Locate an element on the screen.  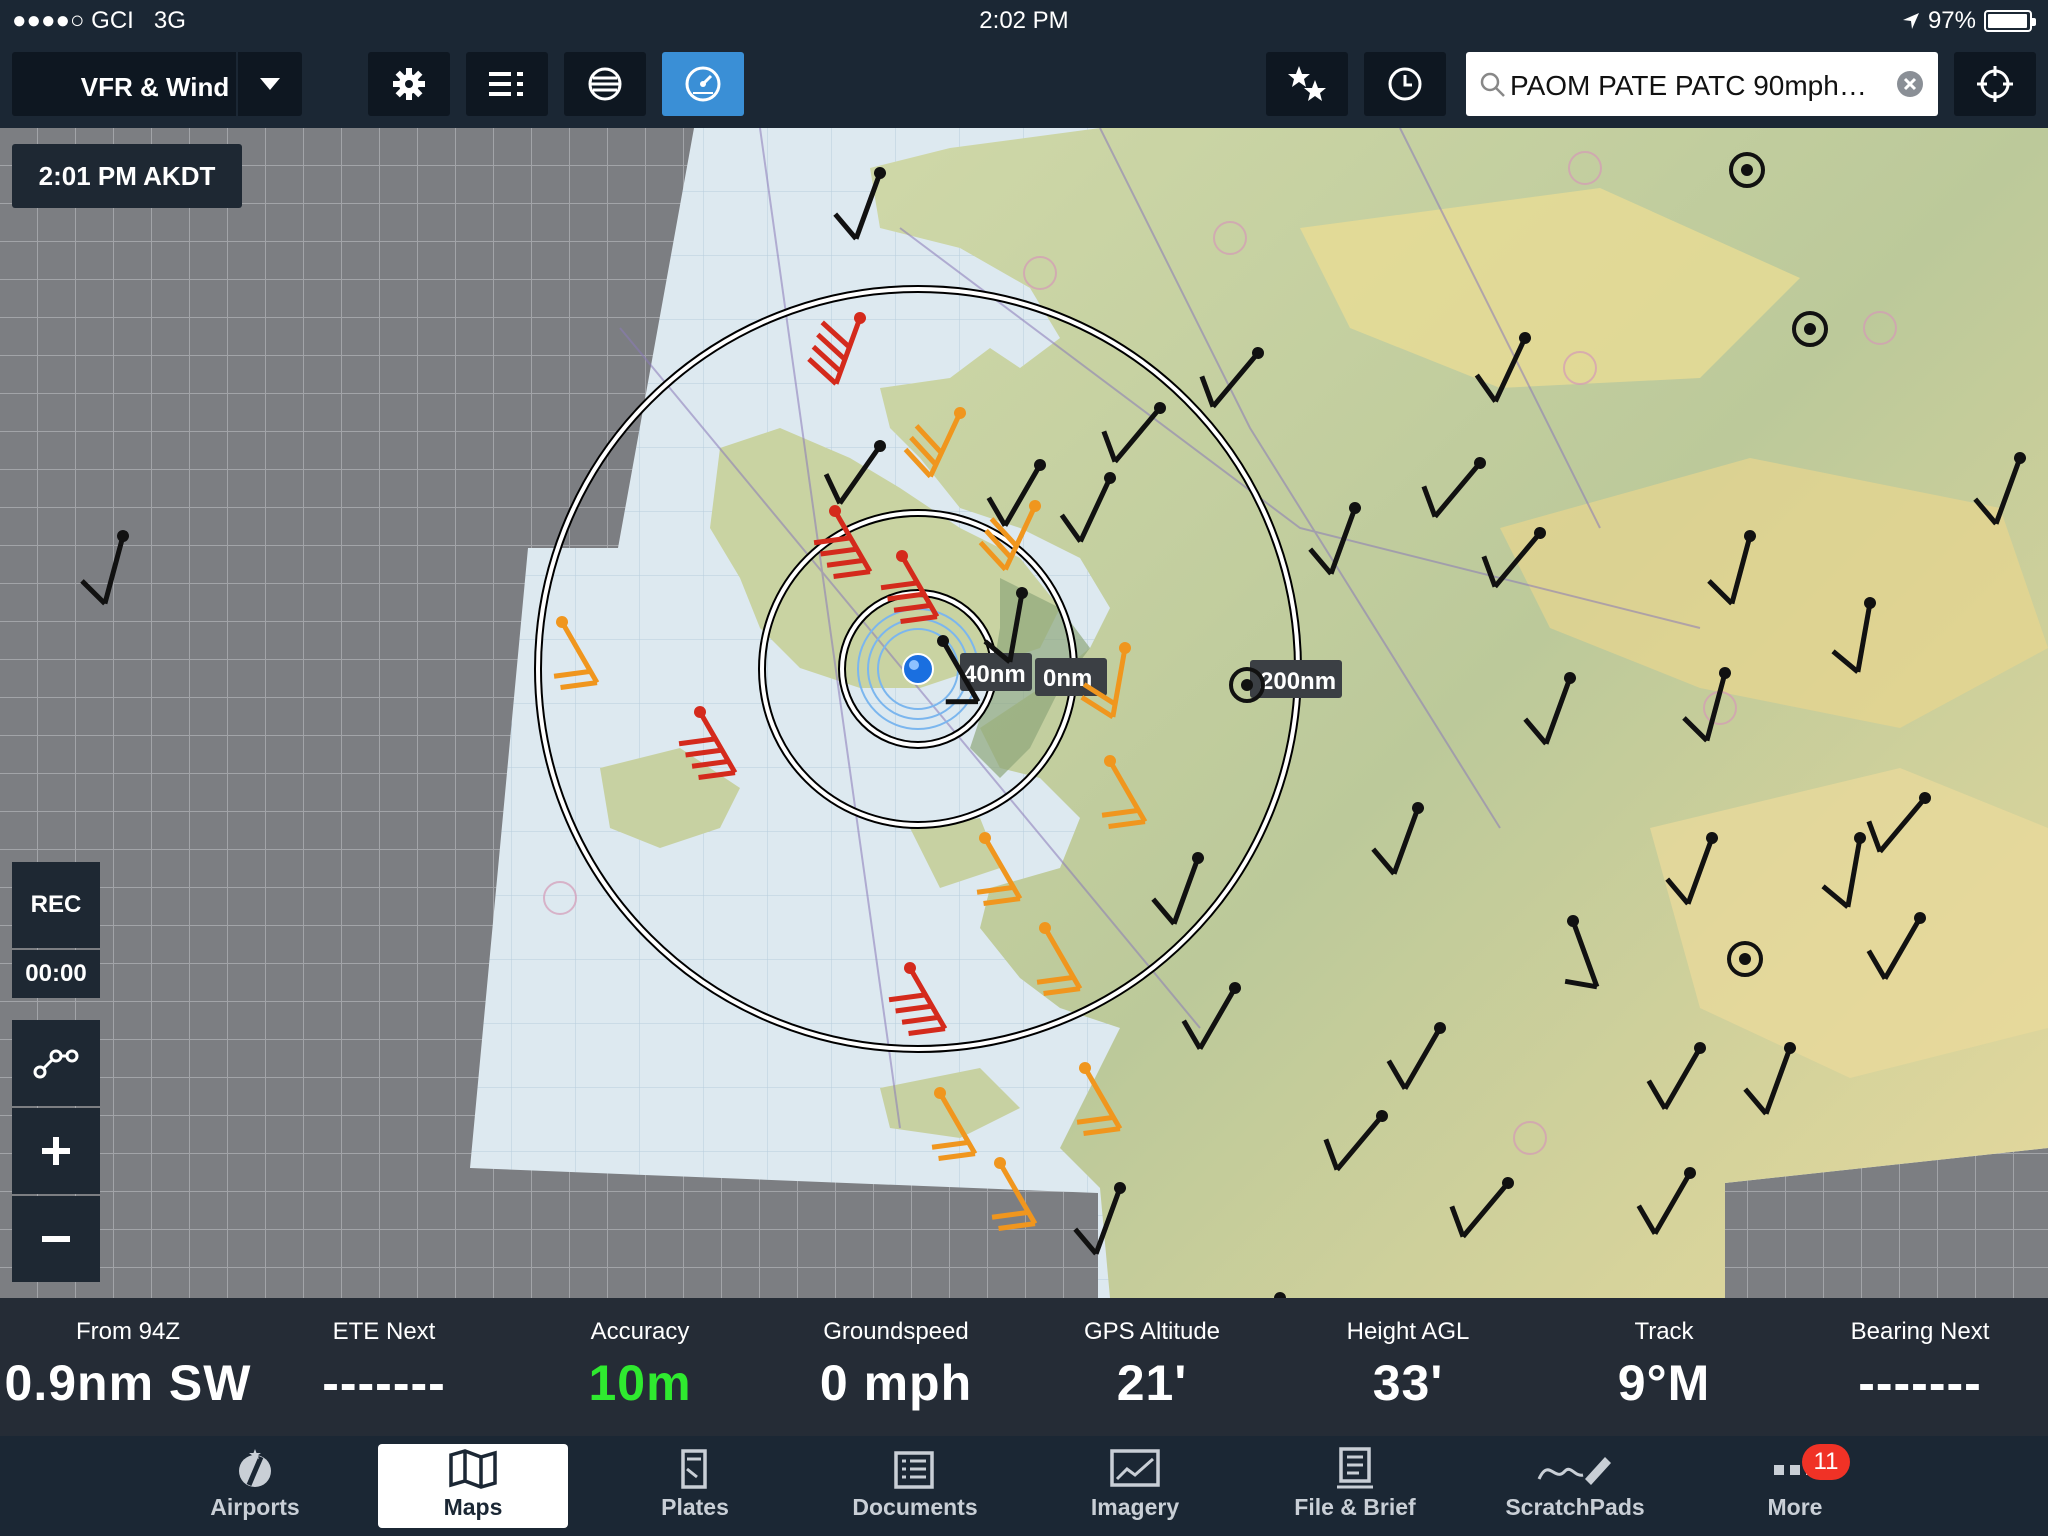
instrument-height-agl: Height AGL 33' is located at coordinates (1408, 1367).